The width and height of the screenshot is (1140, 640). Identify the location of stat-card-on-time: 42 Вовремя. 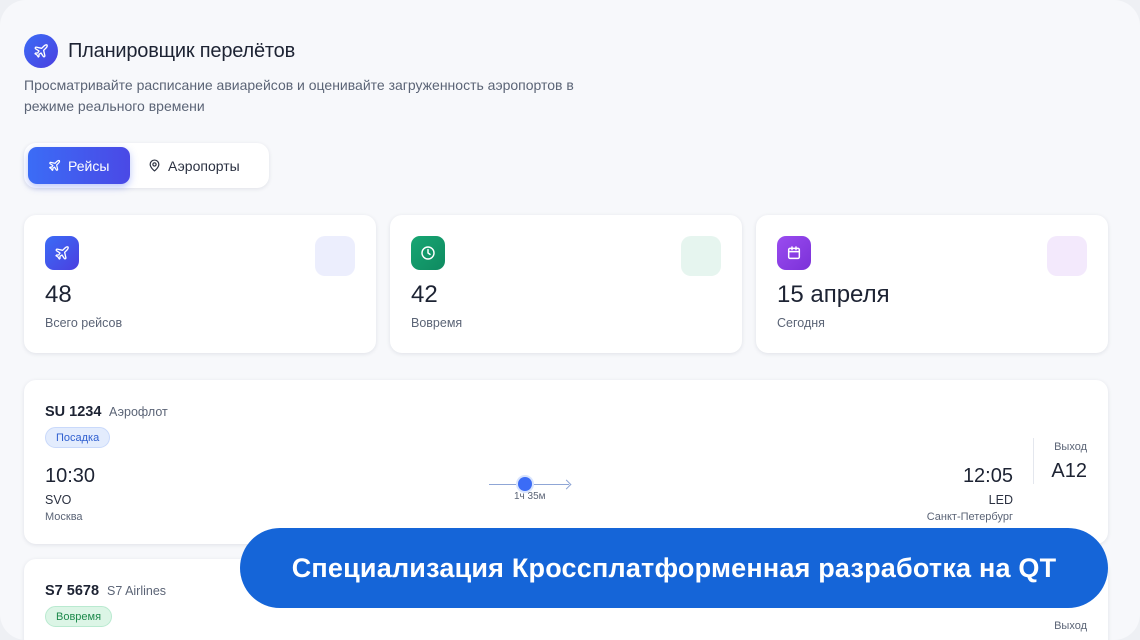
(566, 284).